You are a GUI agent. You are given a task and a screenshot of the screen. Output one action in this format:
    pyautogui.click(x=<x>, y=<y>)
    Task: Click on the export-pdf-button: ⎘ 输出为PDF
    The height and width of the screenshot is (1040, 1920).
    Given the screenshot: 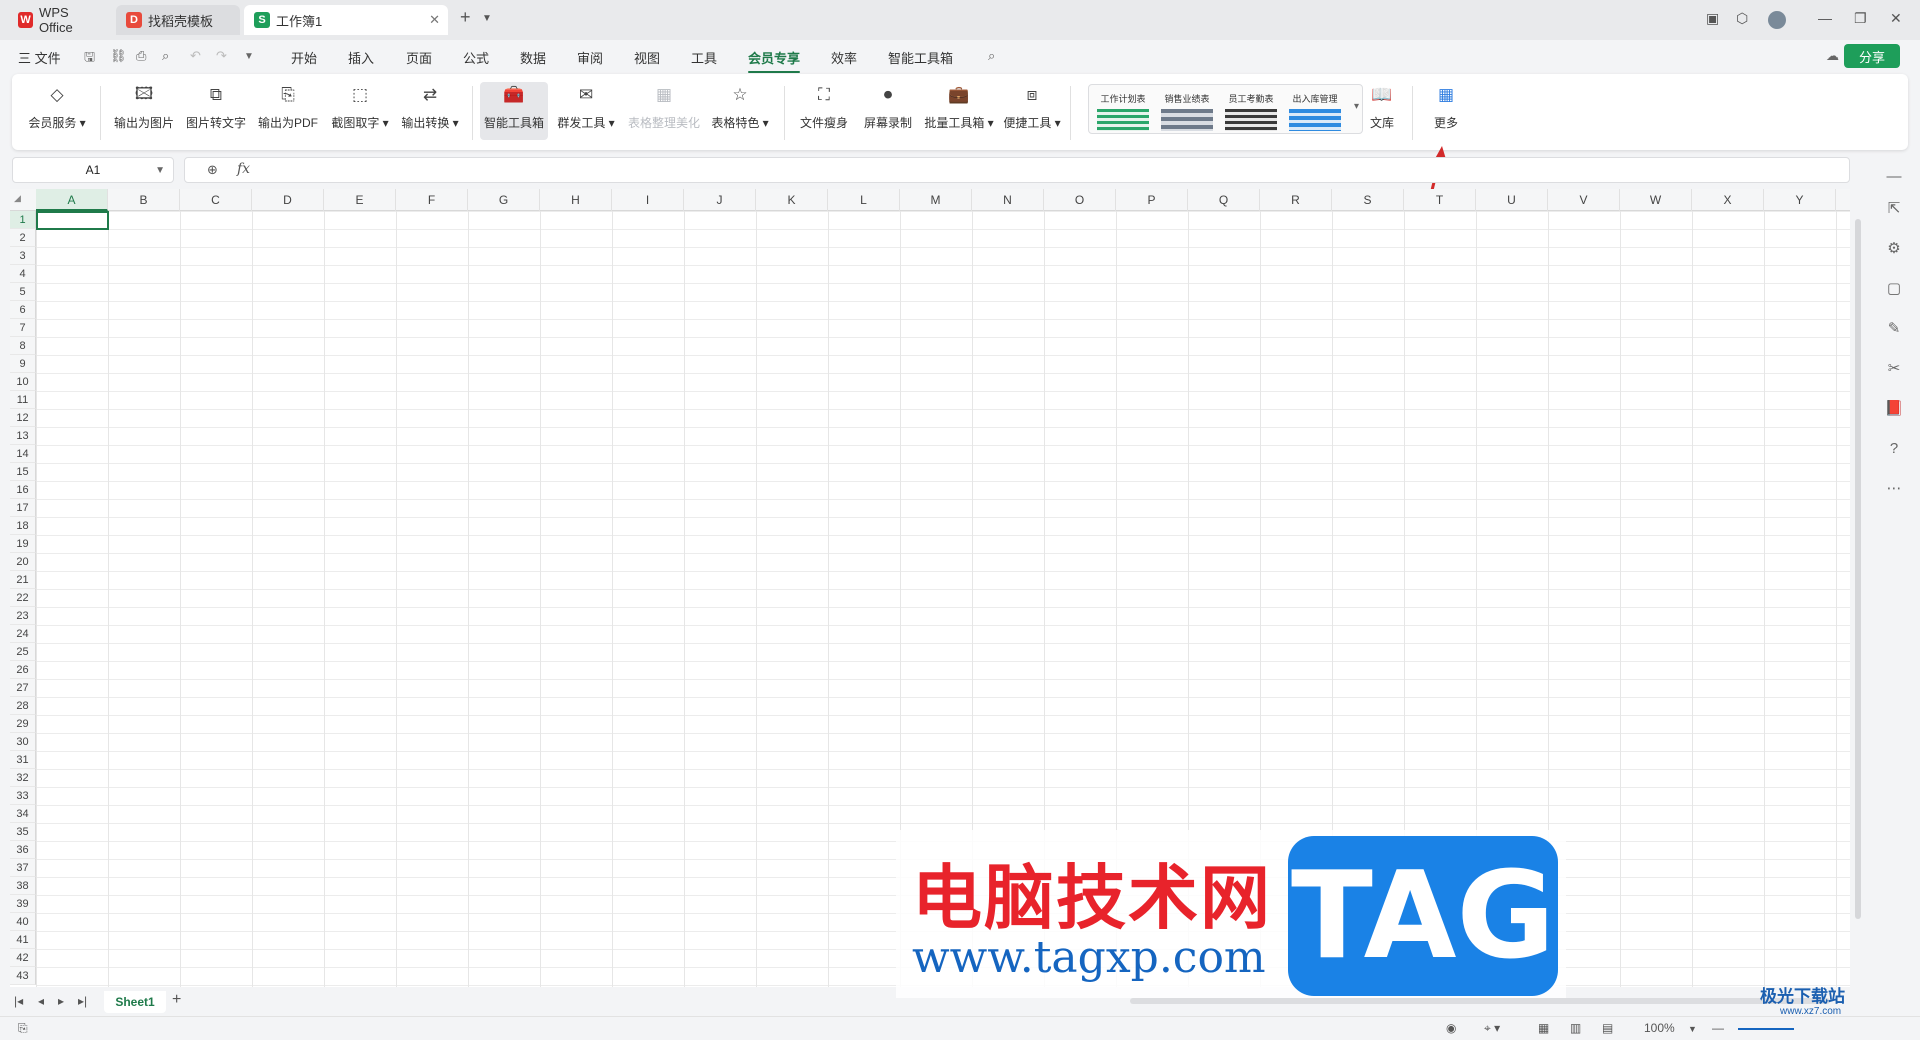 What is the action you would take?
    pyautogui.click(x=288, y=111)
    